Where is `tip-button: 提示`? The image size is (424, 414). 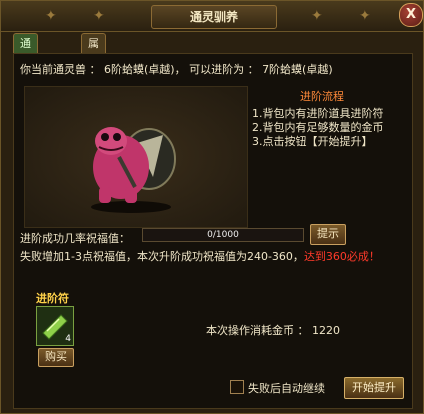 tip-button: 提示 is located at coordinates (328, 234).